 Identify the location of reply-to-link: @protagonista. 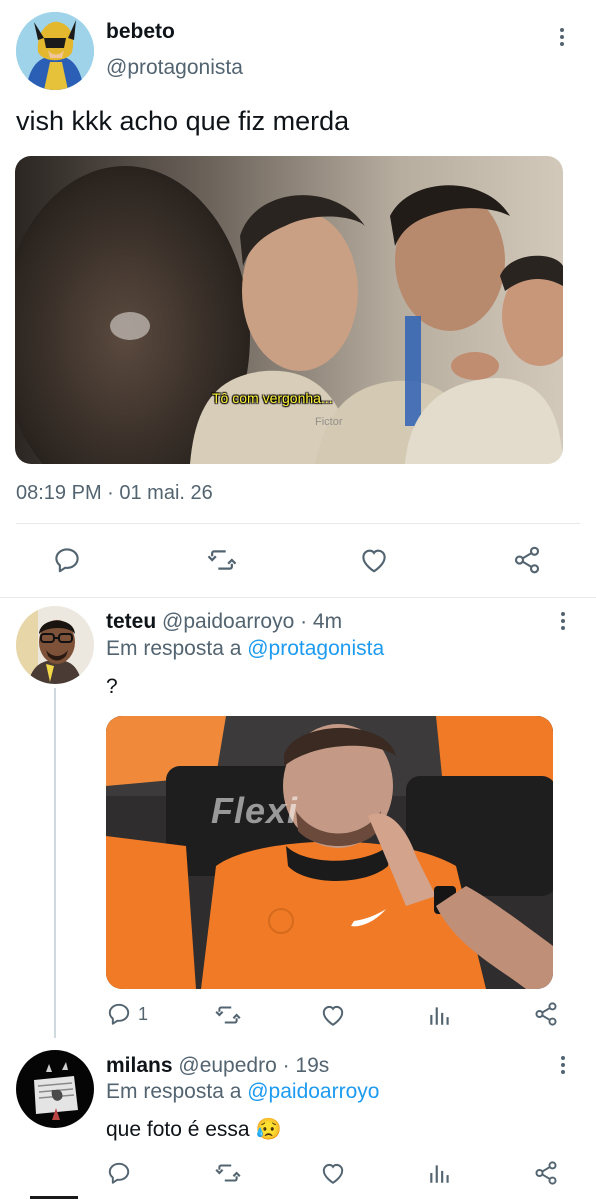
(315, 648).